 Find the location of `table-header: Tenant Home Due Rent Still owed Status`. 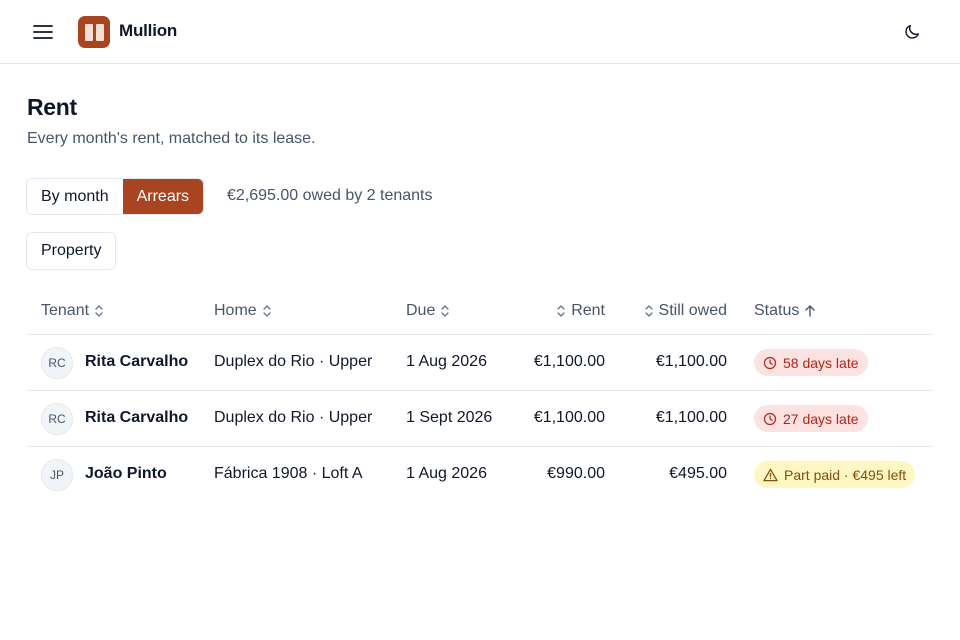

table-header: Tenant Home Due Rent Still owed Status is located at coordinates (480, 311).